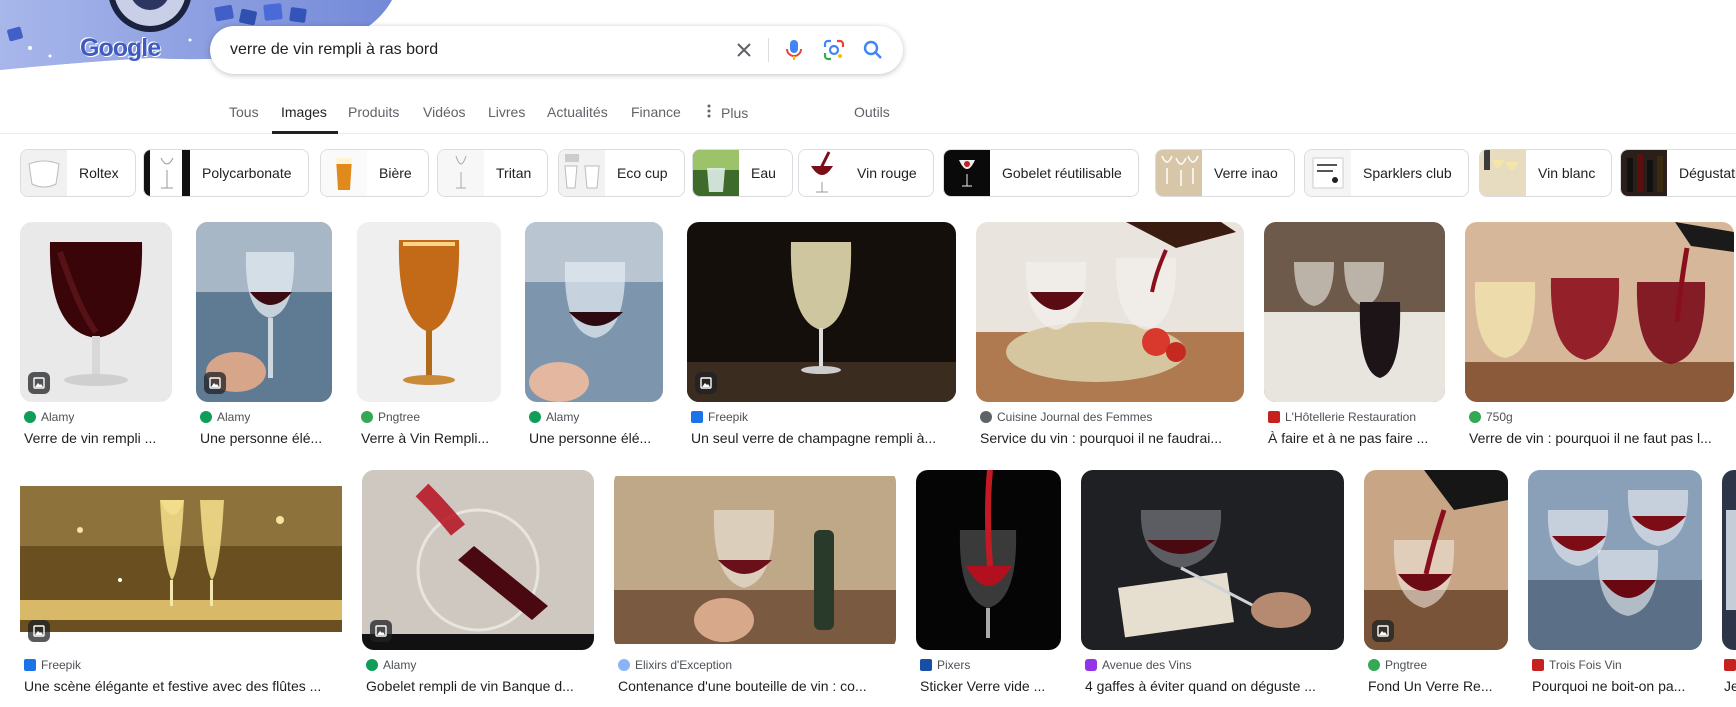  I want to click on chip-sparklers-club: Sparklers club, so click(1386, 173).